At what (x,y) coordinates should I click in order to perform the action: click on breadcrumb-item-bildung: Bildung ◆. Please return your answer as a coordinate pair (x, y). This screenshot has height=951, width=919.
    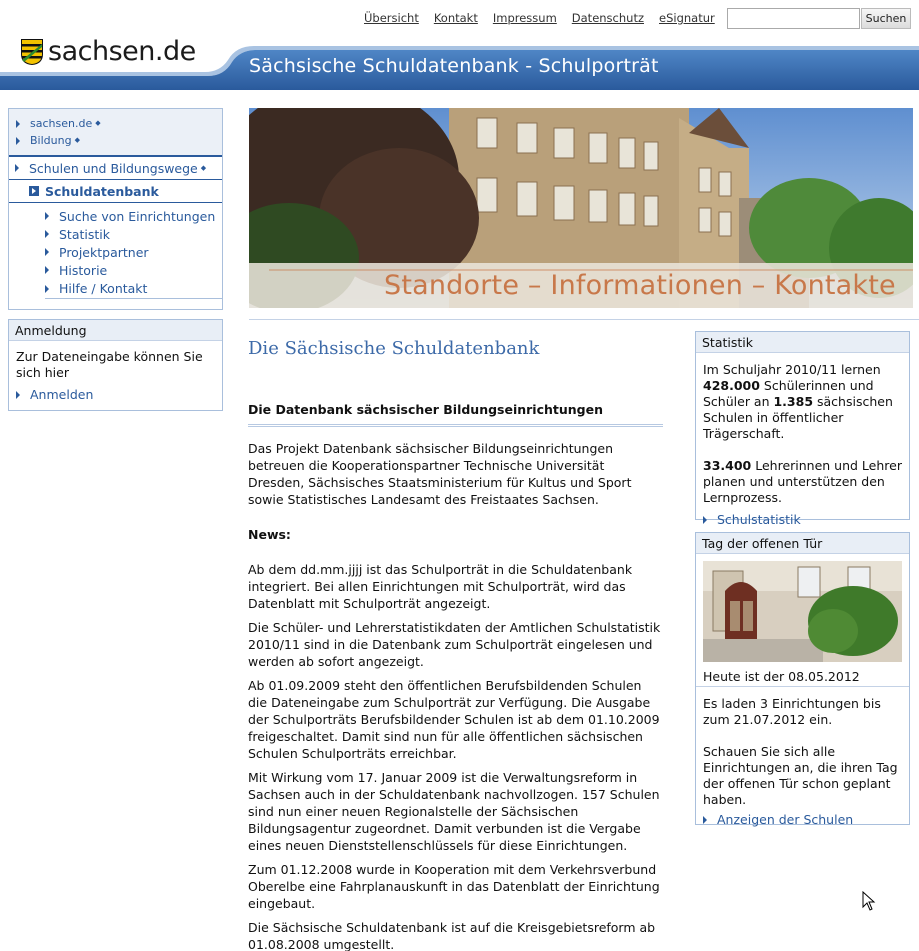
    Looking at the image, I should click on (119, 140).